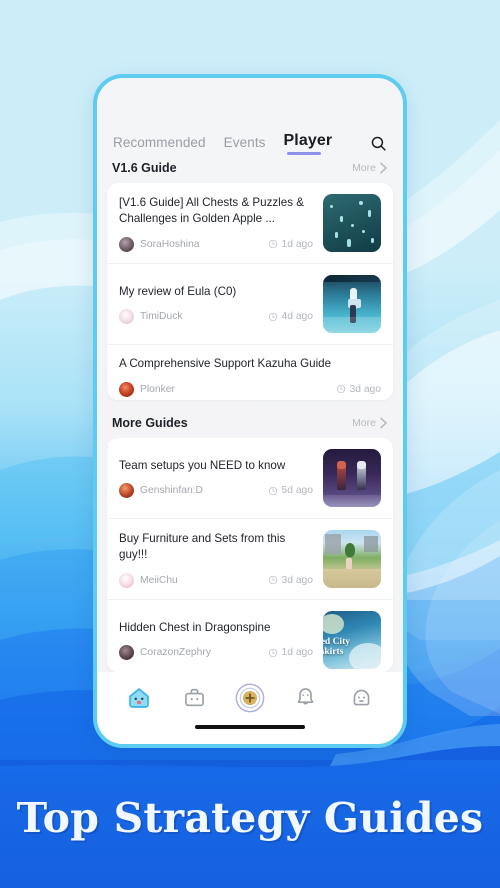  I want to click on thumbnail-caption-line2: skirts, so click(333, 652).